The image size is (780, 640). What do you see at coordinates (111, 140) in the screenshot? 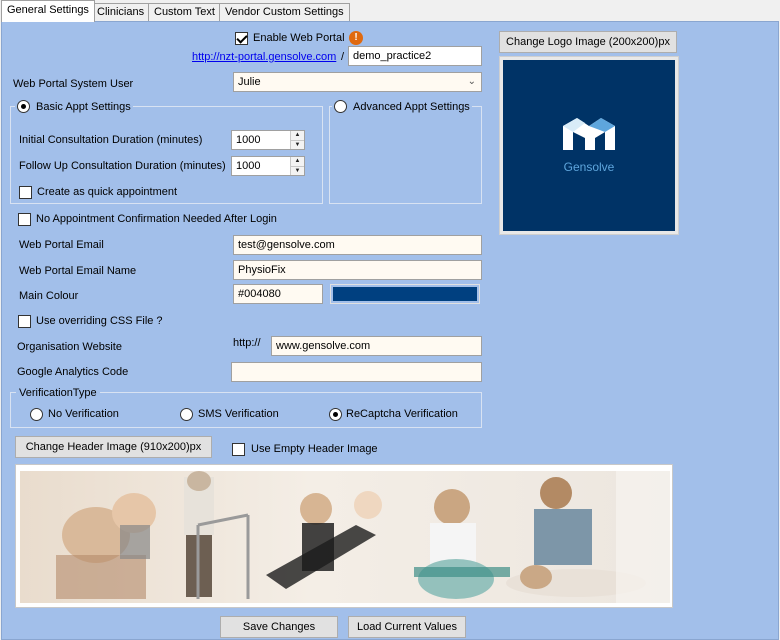
I see `initial-duration-label: Initial Consultation Duration (minutes)` at bounding box center [111, 140].